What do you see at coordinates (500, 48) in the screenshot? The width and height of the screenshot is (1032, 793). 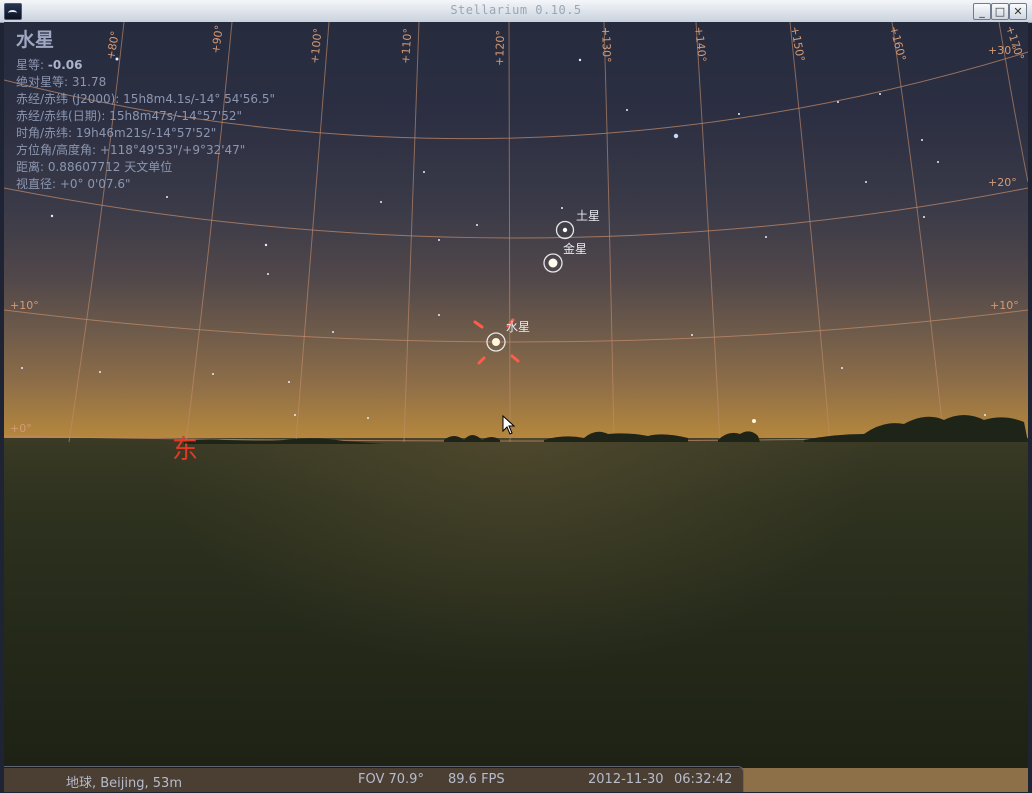 I see `azimuth-label: +120°` at bounding box center [500, 48].